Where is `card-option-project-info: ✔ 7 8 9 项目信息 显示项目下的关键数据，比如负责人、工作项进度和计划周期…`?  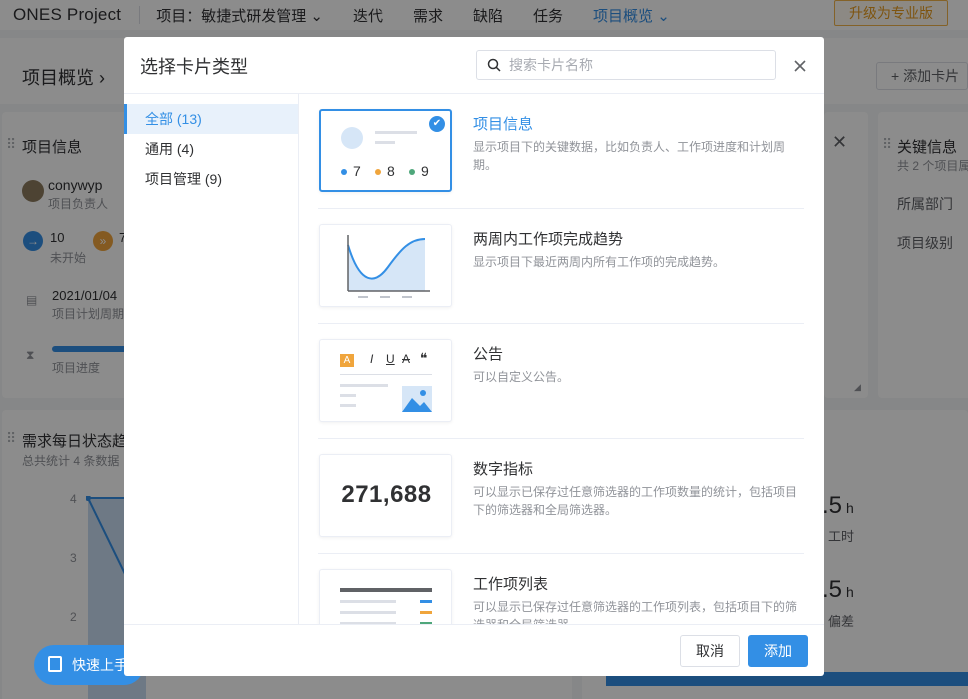
card-option-project-info: ✔ 7 8 9 项目信息 显示项目下的关键数据，比如负责人、工作项进度和计划周期… is located at coordinates (561, 151).